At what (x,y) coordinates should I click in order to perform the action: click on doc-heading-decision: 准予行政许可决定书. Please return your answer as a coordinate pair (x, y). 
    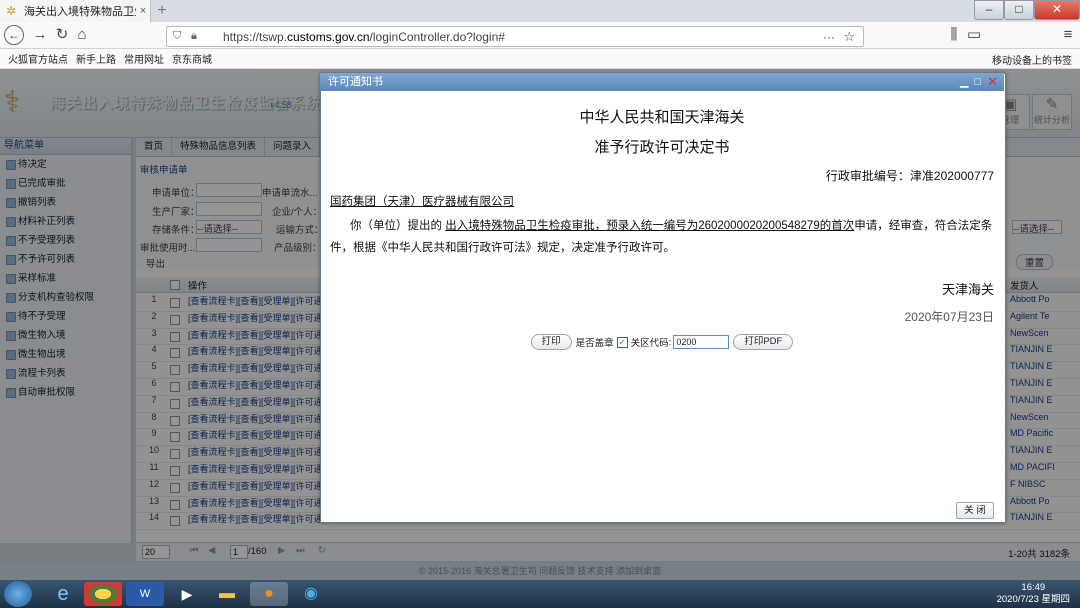
    Looking at the image, I should click on (662, 147).